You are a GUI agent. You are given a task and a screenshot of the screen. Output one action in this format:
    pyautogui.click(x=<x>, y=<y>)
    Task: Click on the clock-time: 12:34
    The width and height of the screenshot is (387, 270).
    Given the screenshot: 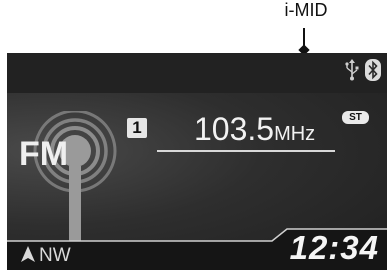 What is the action you would take?
    pyautogui.click(x=334, y=247)
    